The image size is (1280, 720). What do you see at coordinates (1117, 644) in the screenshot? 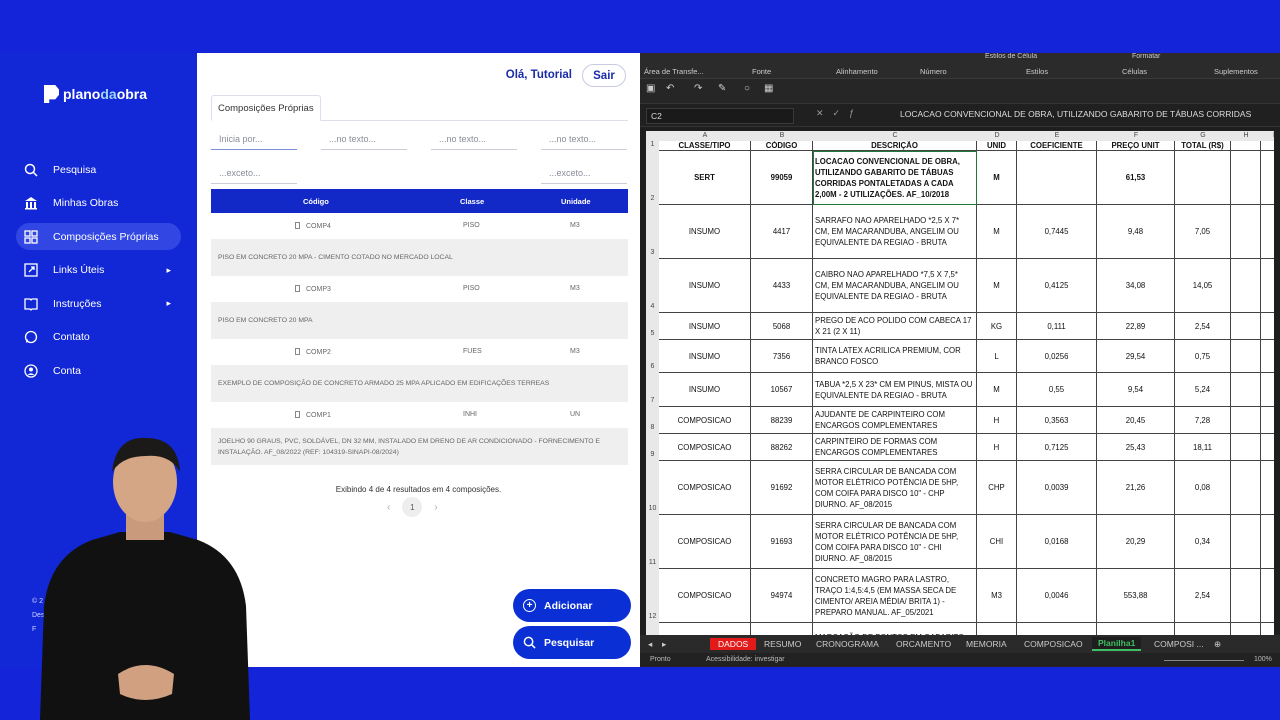
I see `sheet-tab-planilha1: Planilha1` at bounding box center [1117, 644].